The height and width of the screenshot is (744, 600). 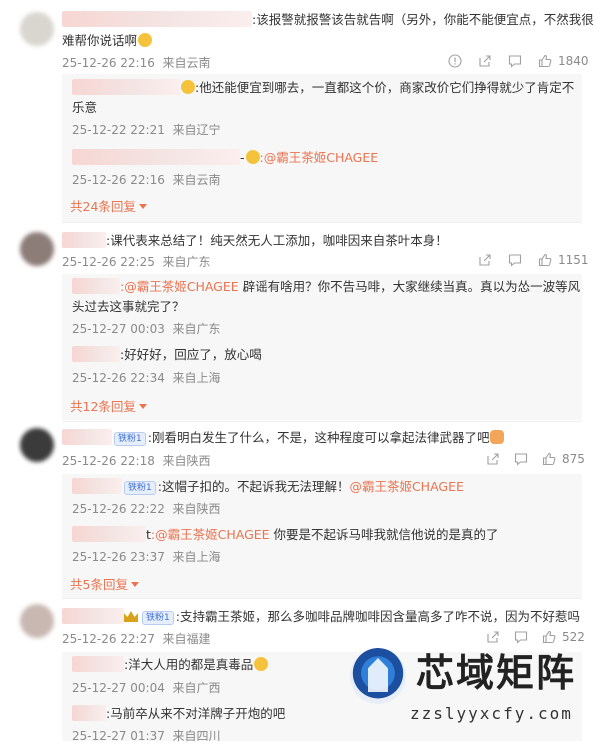 What do you see at coordinates (326, 286) in the screenshot?
I see `reply-text: :@霸王茶姬CHAGEE 辟谣有啥用？你不告马啡，大家继续当真。真以为怂一波等风` at bounding box center [326, 286].